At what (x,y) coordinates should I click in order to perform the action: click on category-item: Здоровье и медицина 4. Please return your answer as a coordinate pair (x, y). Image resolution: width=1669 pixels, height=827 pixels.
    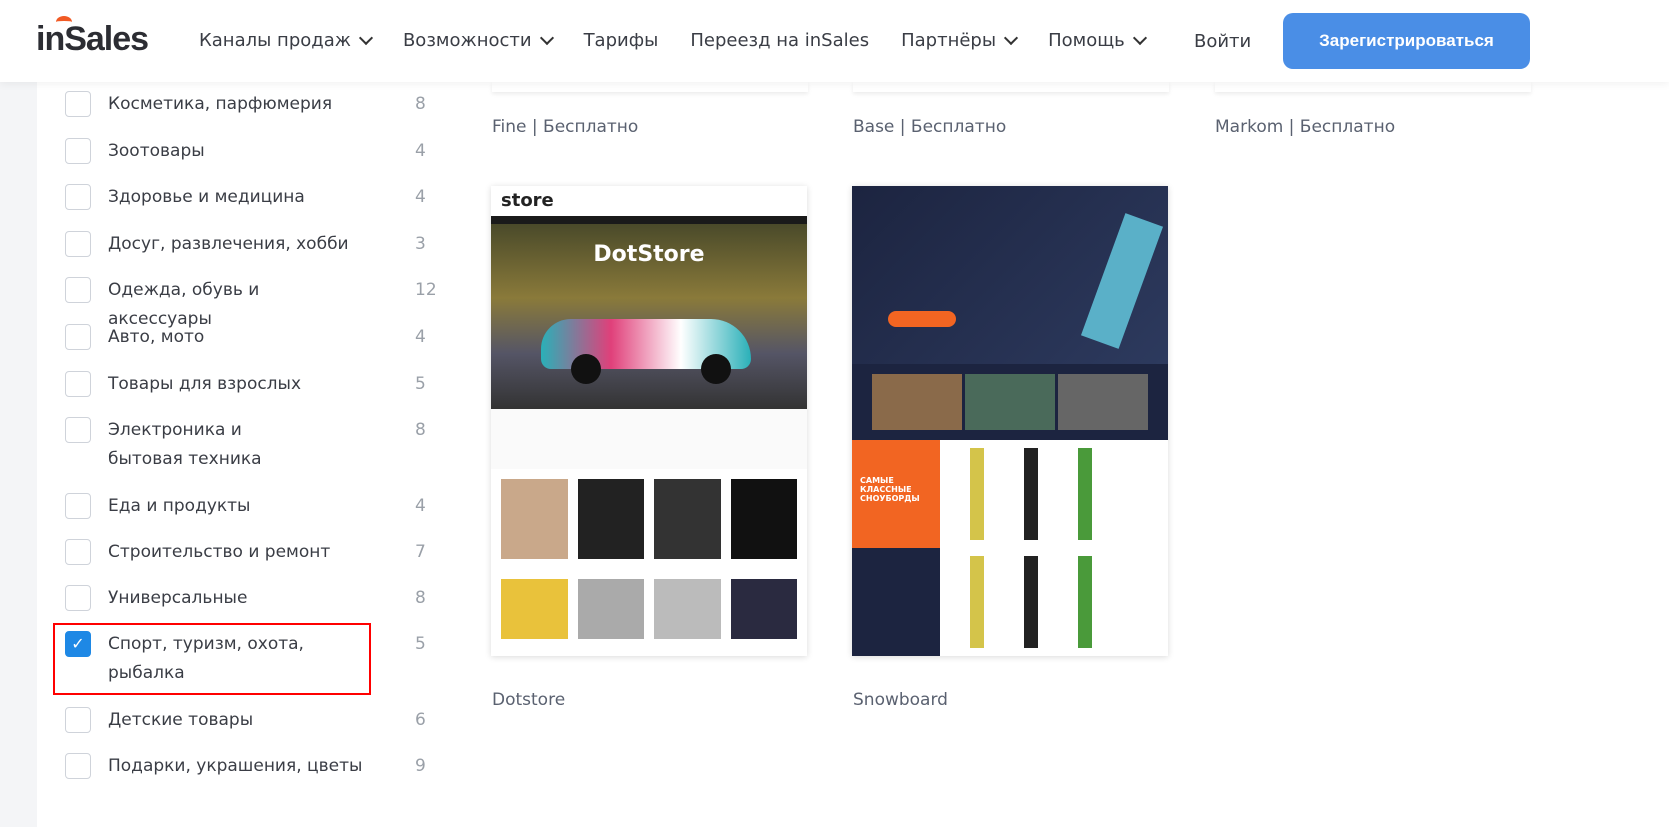
    Looking at the image, I should click on (245, 197).